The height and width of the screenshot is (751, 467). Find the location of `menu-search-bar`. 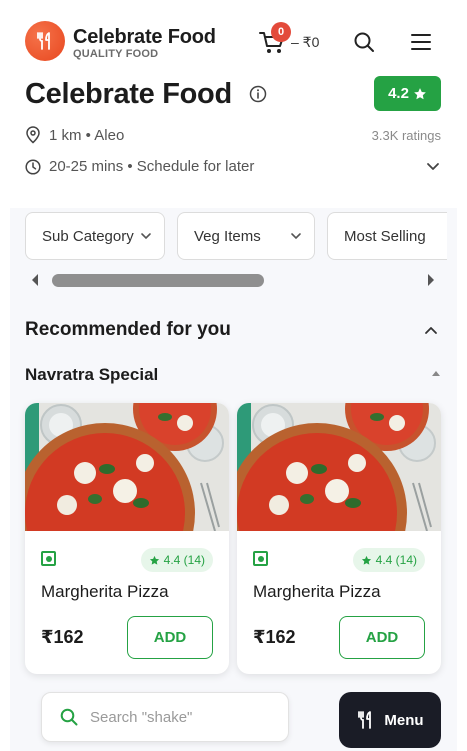

menu-search-bar is located at coordinates (165, 717).